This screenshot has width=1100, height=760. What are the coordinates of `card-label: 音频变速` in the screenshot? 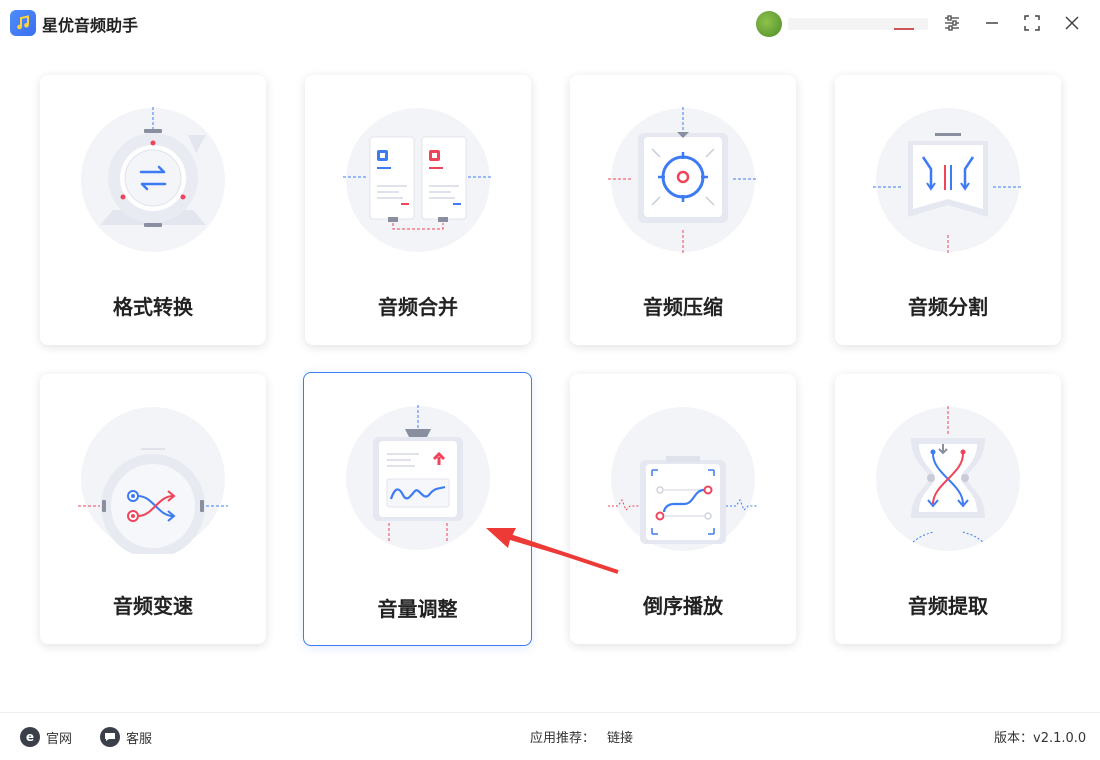 It's located at (153, 606).